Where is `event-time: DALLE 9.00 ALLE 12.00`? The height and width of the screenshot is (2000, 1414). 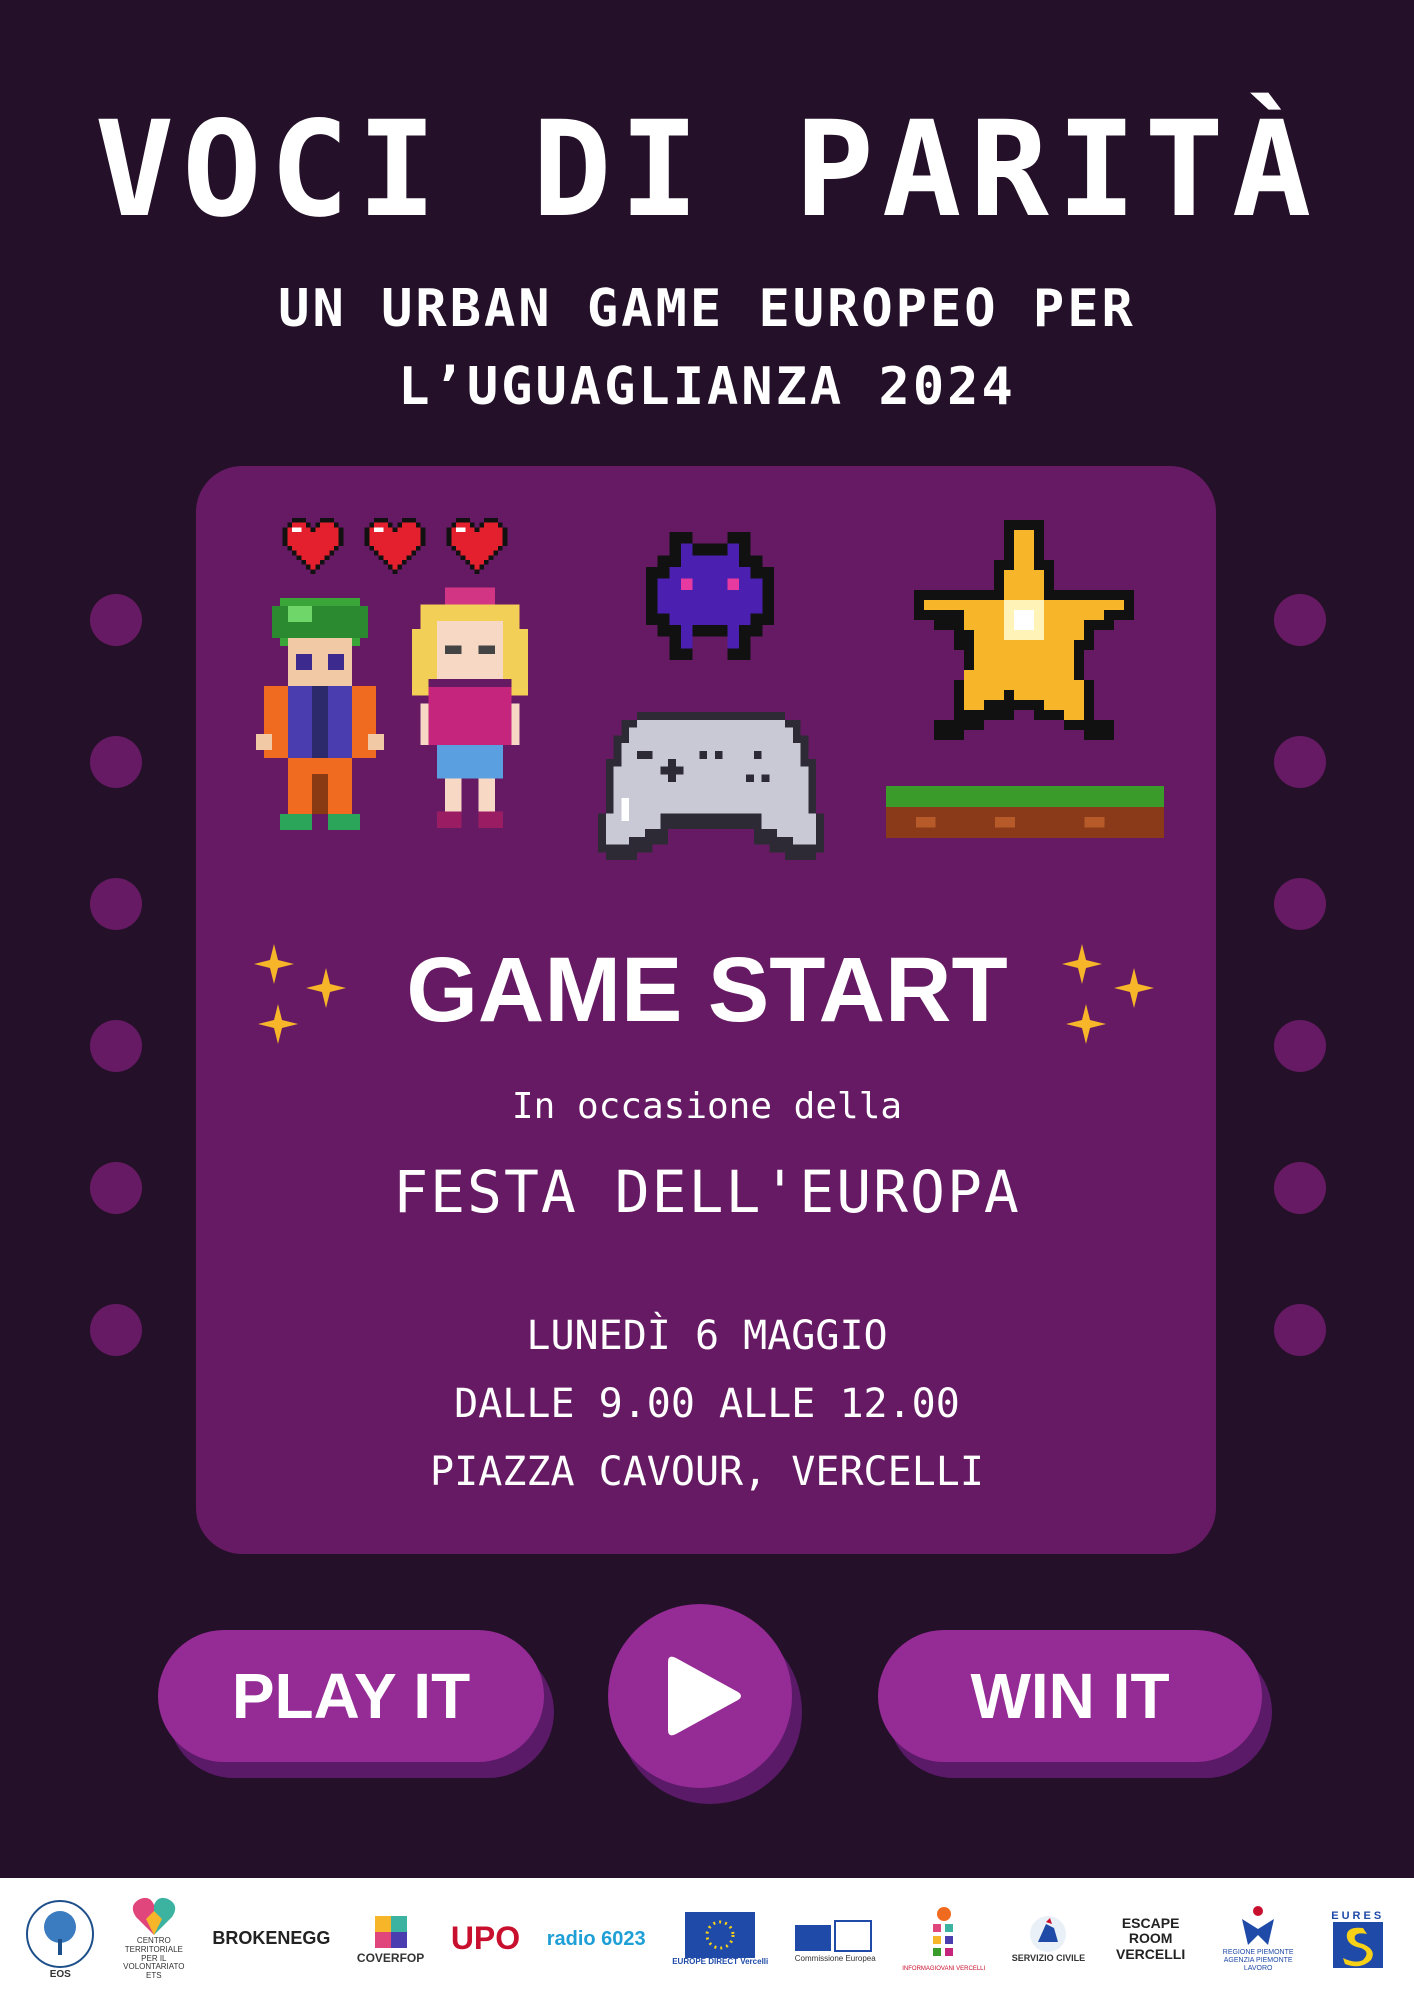 event-time: DALLE 9.00 ALLE 12.00 is located at coordinates (707, 1404).